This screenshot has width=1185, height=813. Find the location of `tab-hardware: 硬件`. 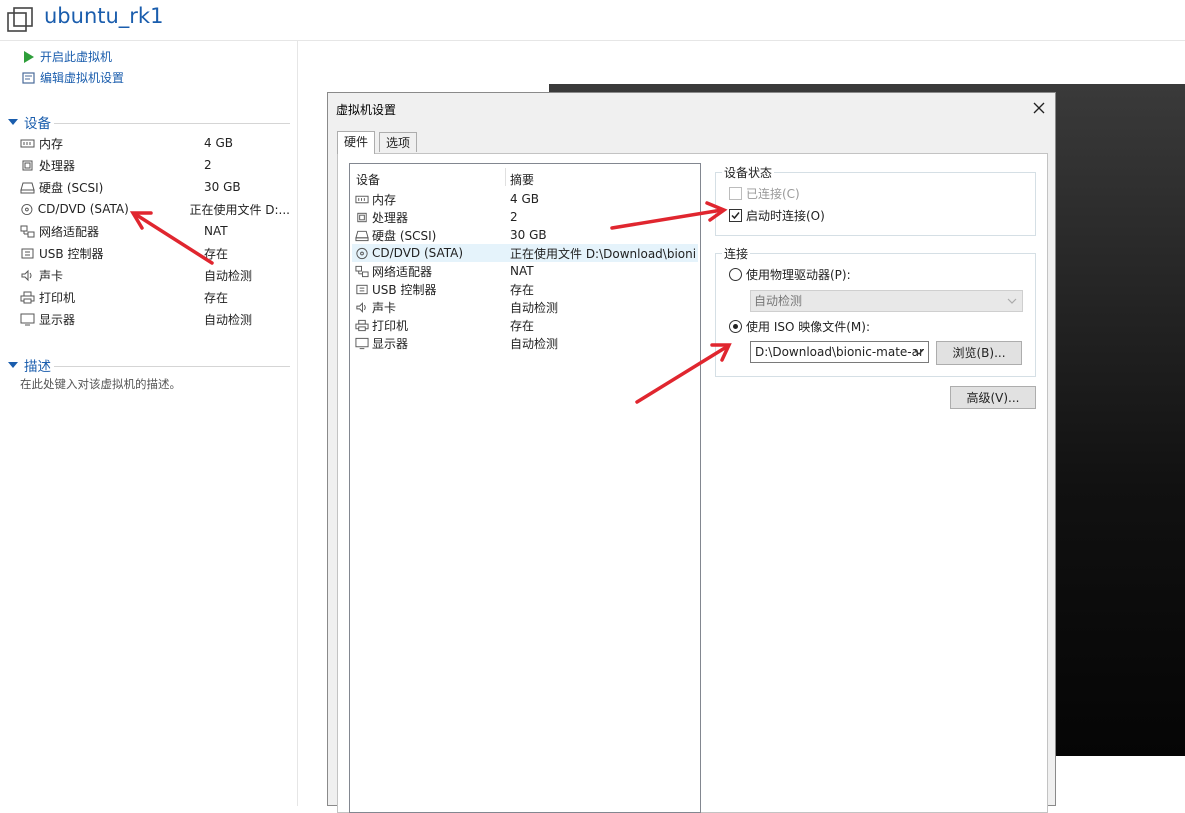

tab-hardware: 硬件 is located at coordinates (356, 142).